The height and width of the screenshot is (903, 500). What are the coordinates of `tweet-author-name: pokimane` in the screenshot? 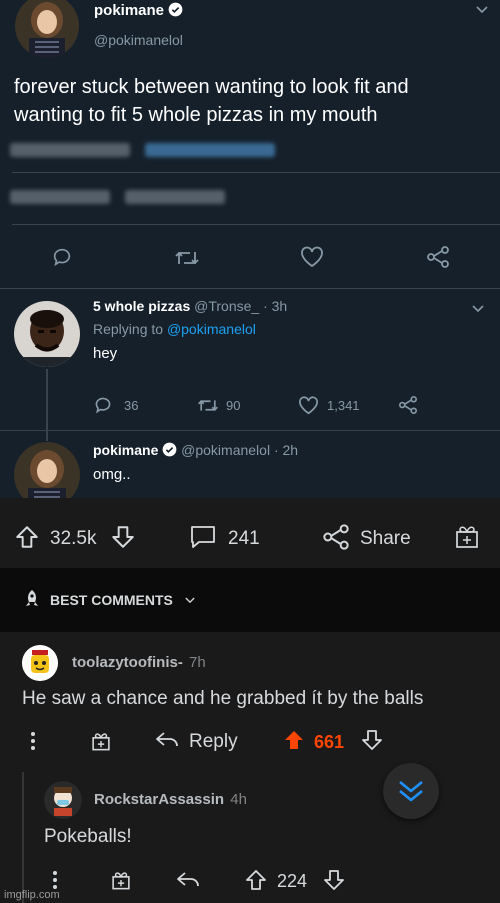 It's located at (138, 10).